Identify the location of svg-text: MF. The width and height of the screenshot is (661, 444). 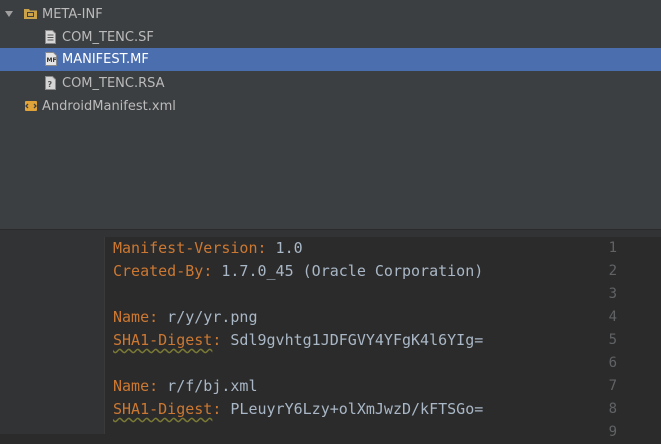
(52, 60).